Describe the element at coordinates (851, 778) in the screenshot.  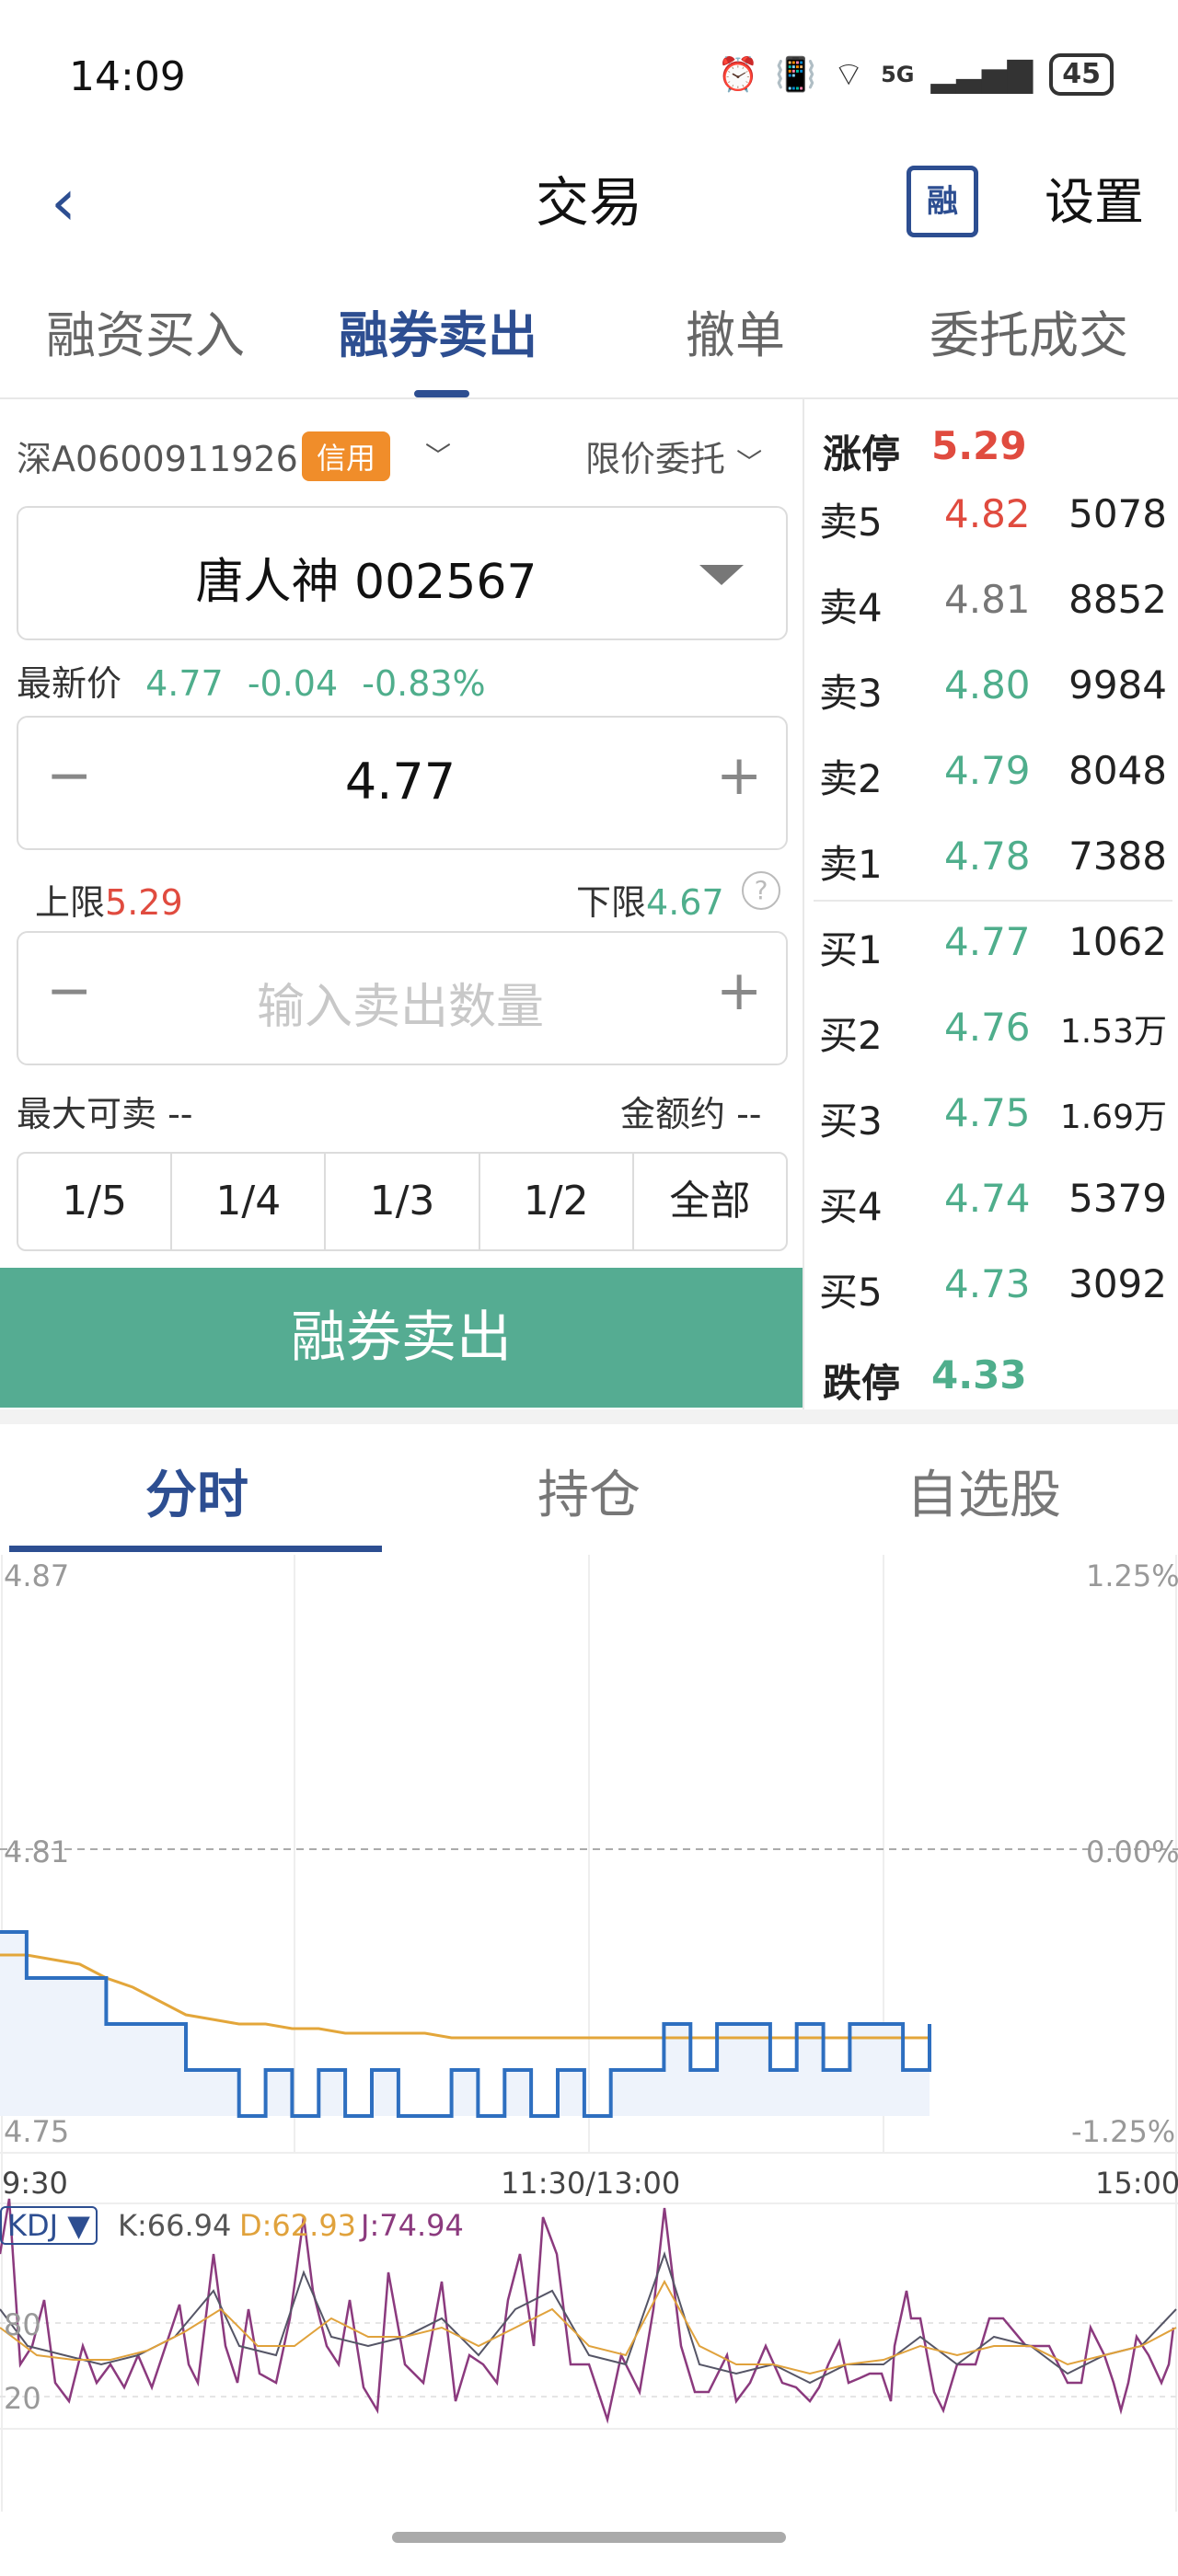
I see `orderbook-level-label: 卖2` at that location.